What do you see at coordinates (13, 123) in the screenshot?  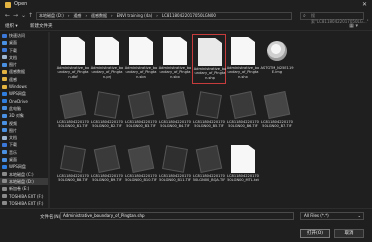 I see `sidebar-item-label: 视频` at bounding box center [13, 123].